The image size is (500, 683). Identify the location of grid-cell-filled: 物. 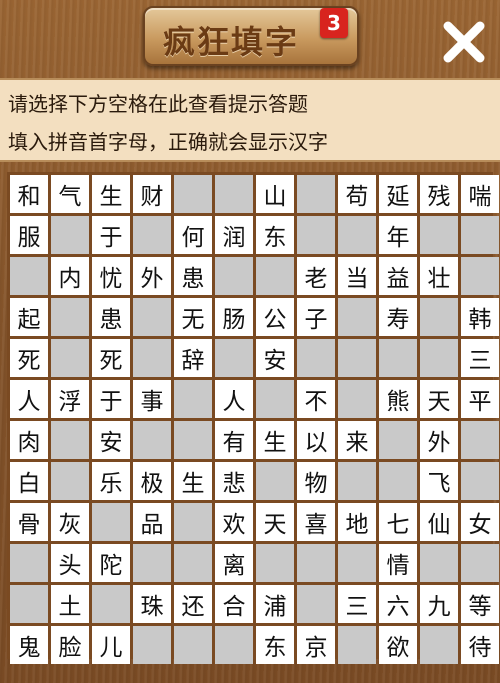
(316, 481).